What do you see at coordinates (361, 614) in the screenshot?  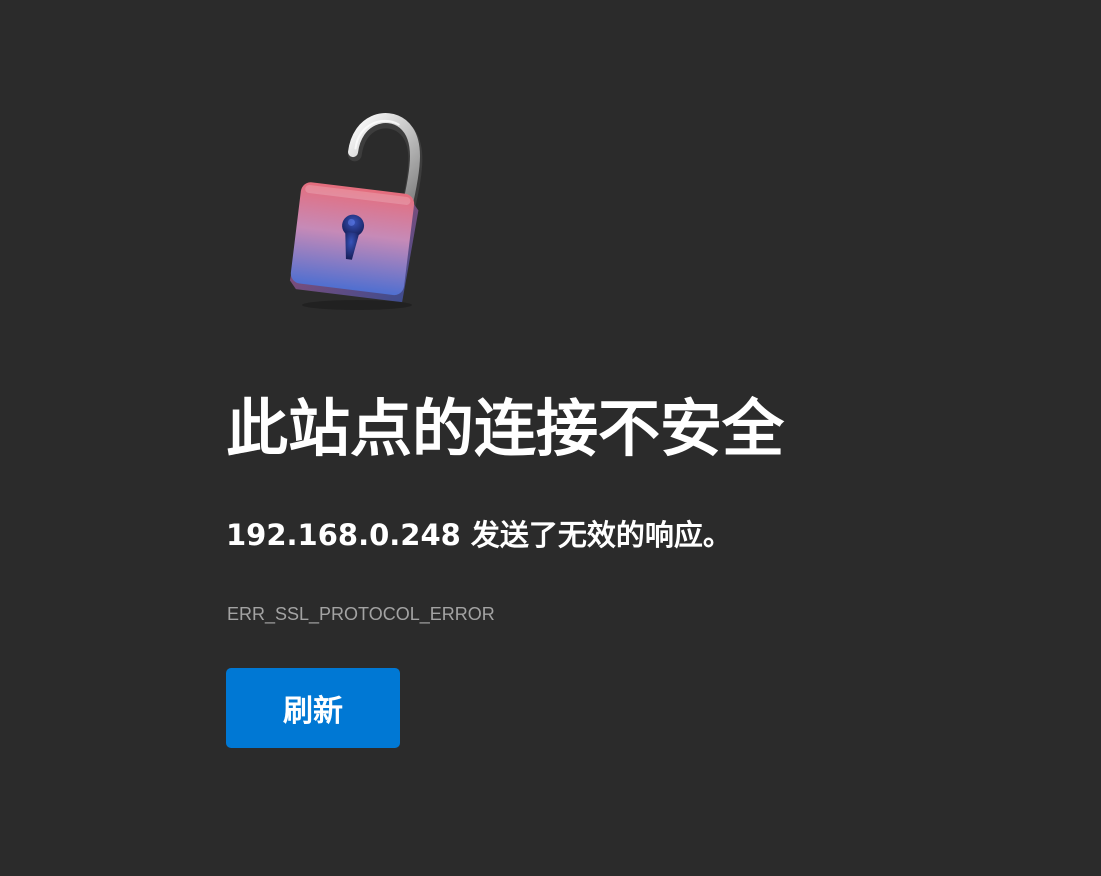 I see `error-code: ERR_SSL_PROTOCOL_ERROR` at bounding box center [361, 614].